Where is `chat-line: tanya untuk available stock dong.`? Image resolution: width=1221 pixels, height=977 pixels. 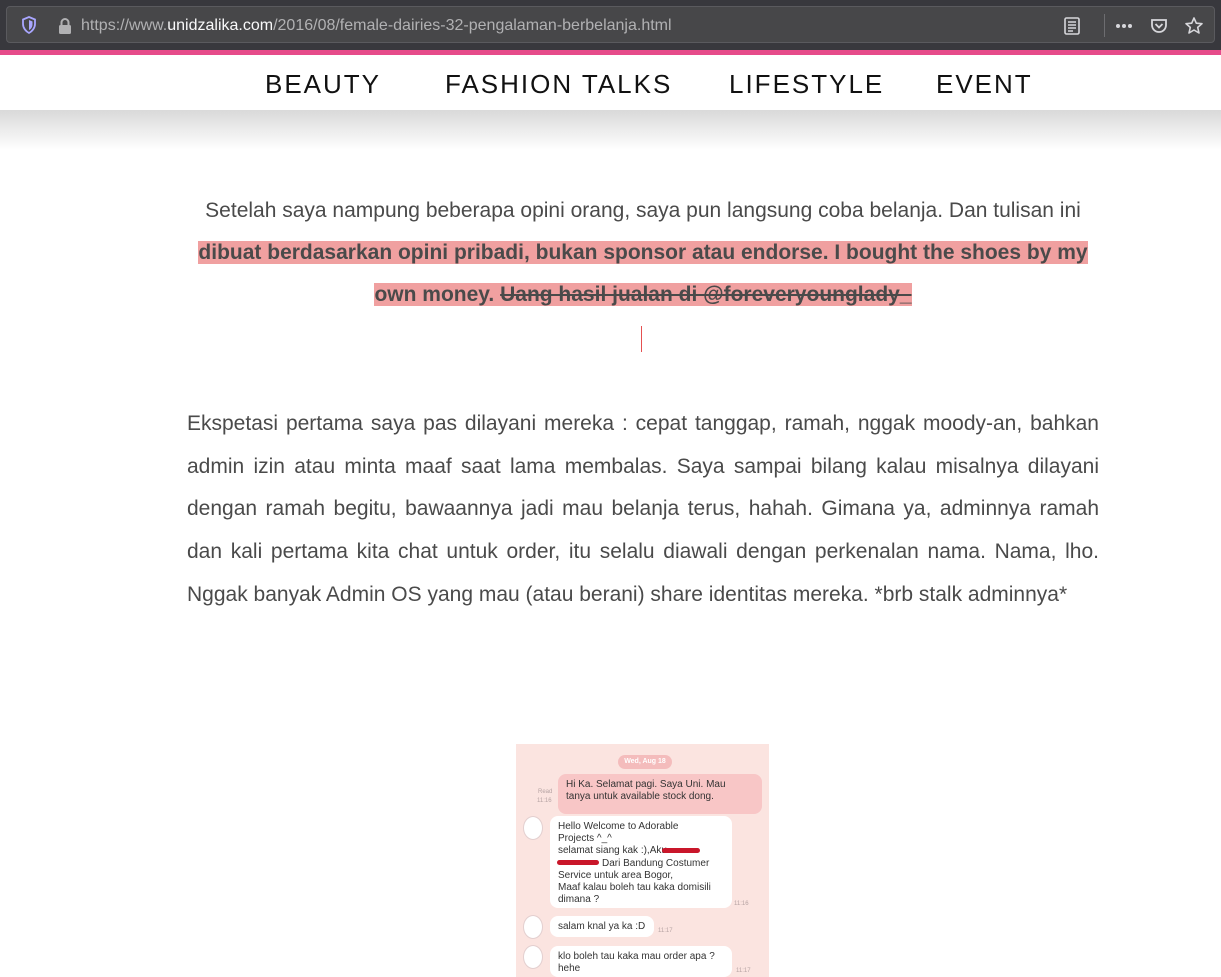 chat-line: tanya untuk available stock dong. is located at coordinates (640, 797).